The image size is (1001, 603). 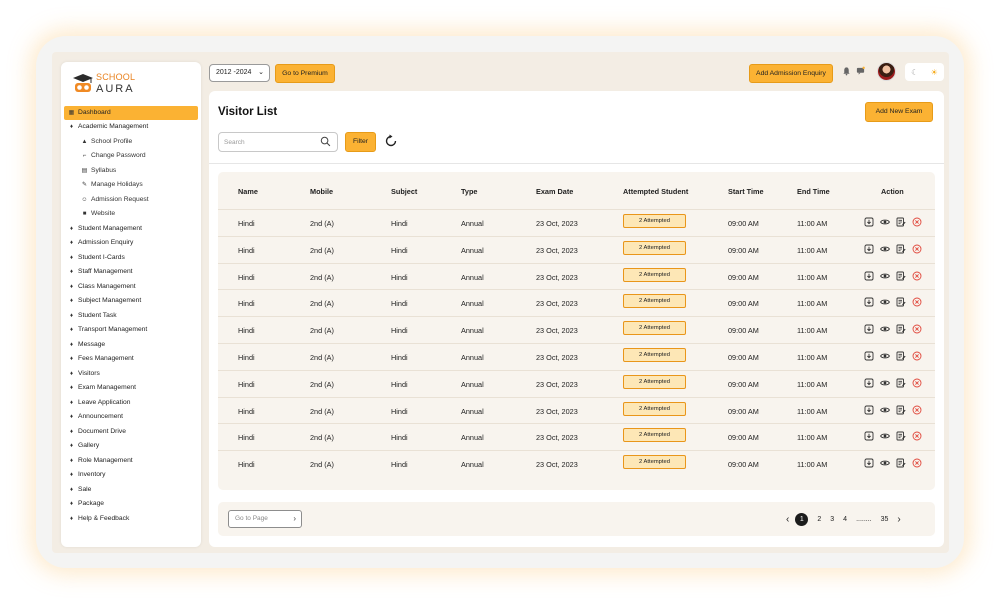 What do you see at coordinates (131, 374) in the screenshot?
I see `sidebar-item-visitors: ♦ Visitors` at bounding box center [131, 374].